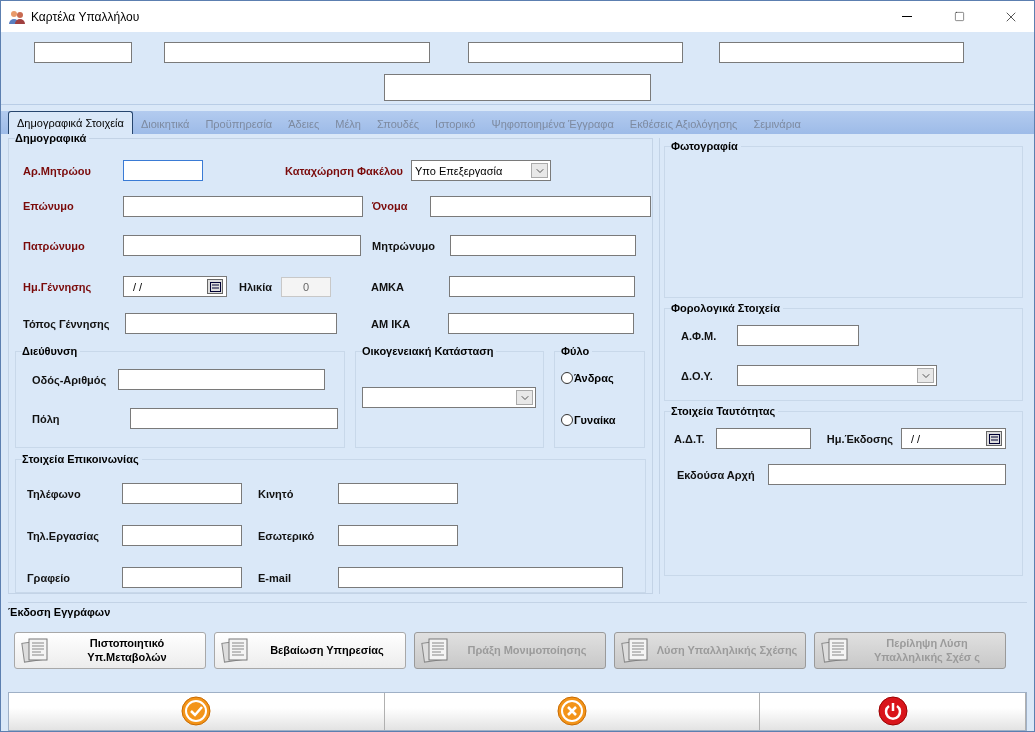 The image size is (1035, 732). I want to click on section-title: Φύλο, so click(577, 350).